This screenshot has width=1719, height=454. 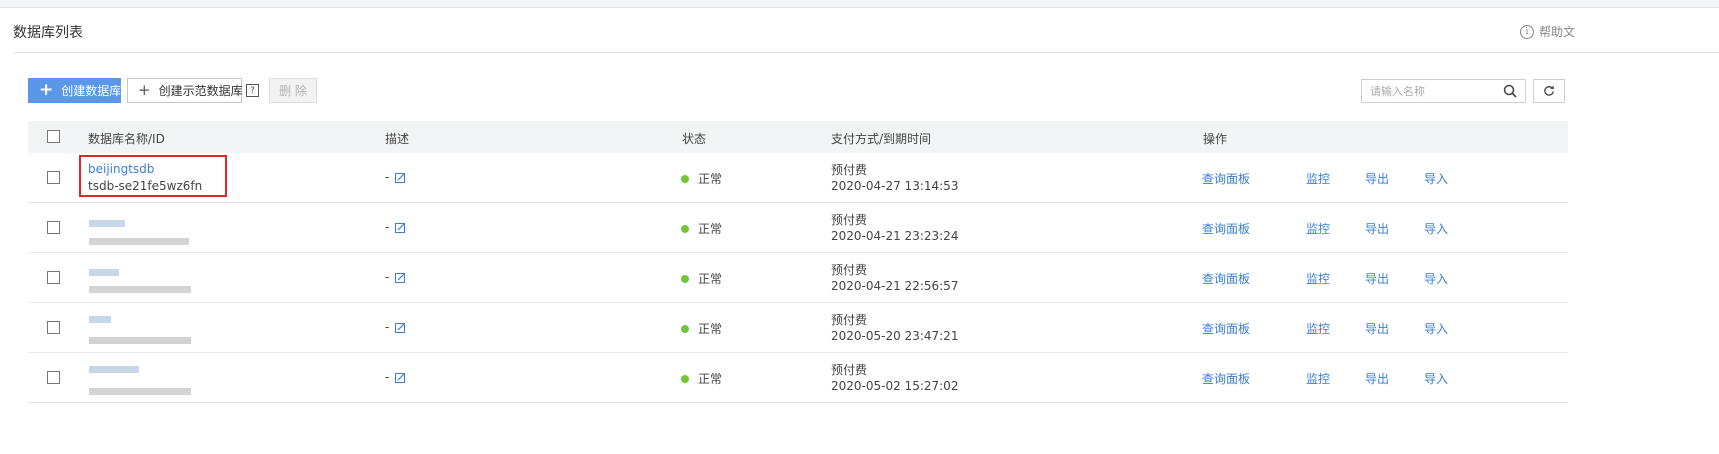 I want to click on table-row: - 正常 预付费 2020-05-20 23:47:21 查询面板 监控 导出 导入, so click(x=798, y=328).